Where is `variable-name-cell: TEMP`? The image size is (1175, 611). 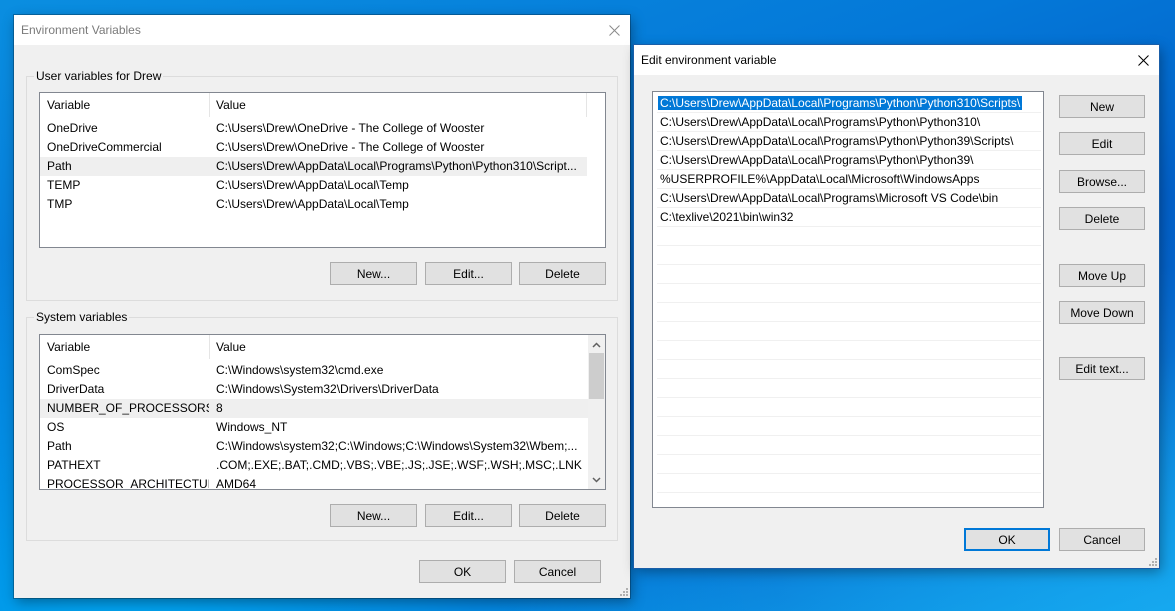
variable-name-cell: TEMP is located at coordinates (64, 185).